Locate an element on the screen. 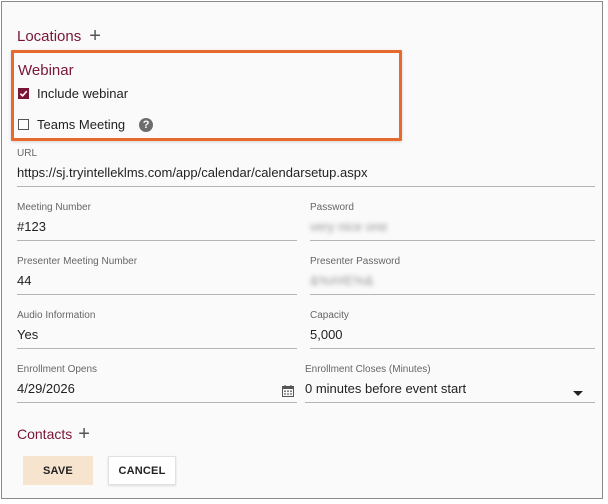  password-value: very nice one is located at coordinates (349, 226).